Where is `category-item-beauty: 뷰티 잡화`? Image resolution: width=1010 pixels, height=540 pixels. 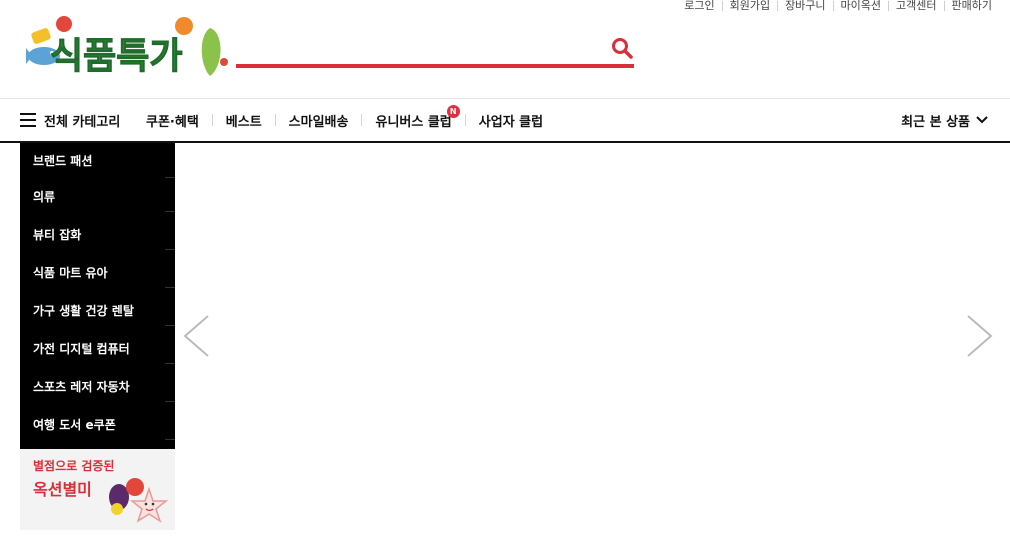 category-item-beauty: 뷰티 잡화 is located at coordinates (97, 234).